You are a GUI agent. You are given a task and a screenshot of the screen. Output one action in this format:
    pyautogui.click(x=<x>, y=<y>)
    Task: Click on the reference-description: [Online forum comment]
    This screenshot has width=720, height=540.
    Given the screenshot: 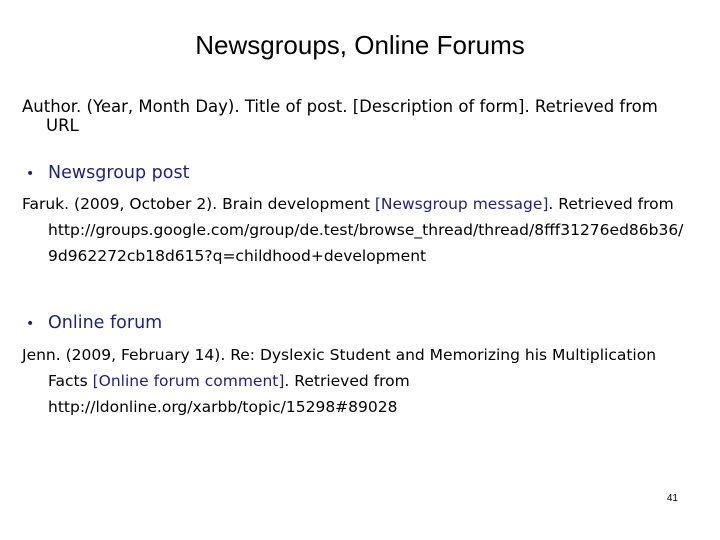 What is the action you would take?
    pyautogui.click(x=188, y=381)
    